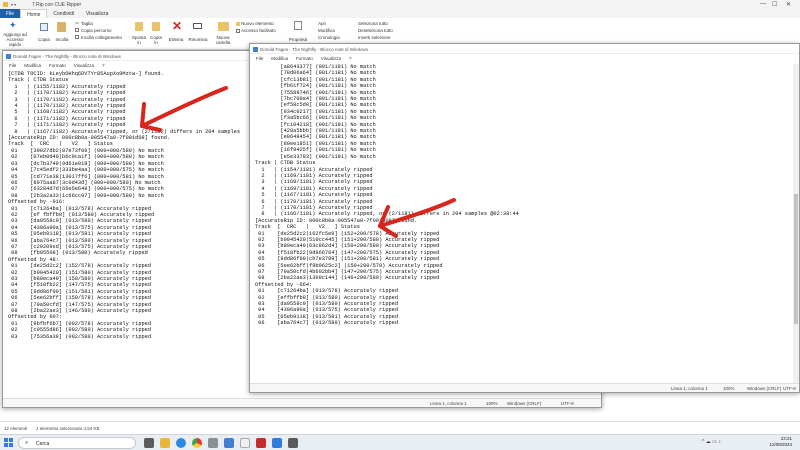  I want to click on edge-icon, so click(181, 443).